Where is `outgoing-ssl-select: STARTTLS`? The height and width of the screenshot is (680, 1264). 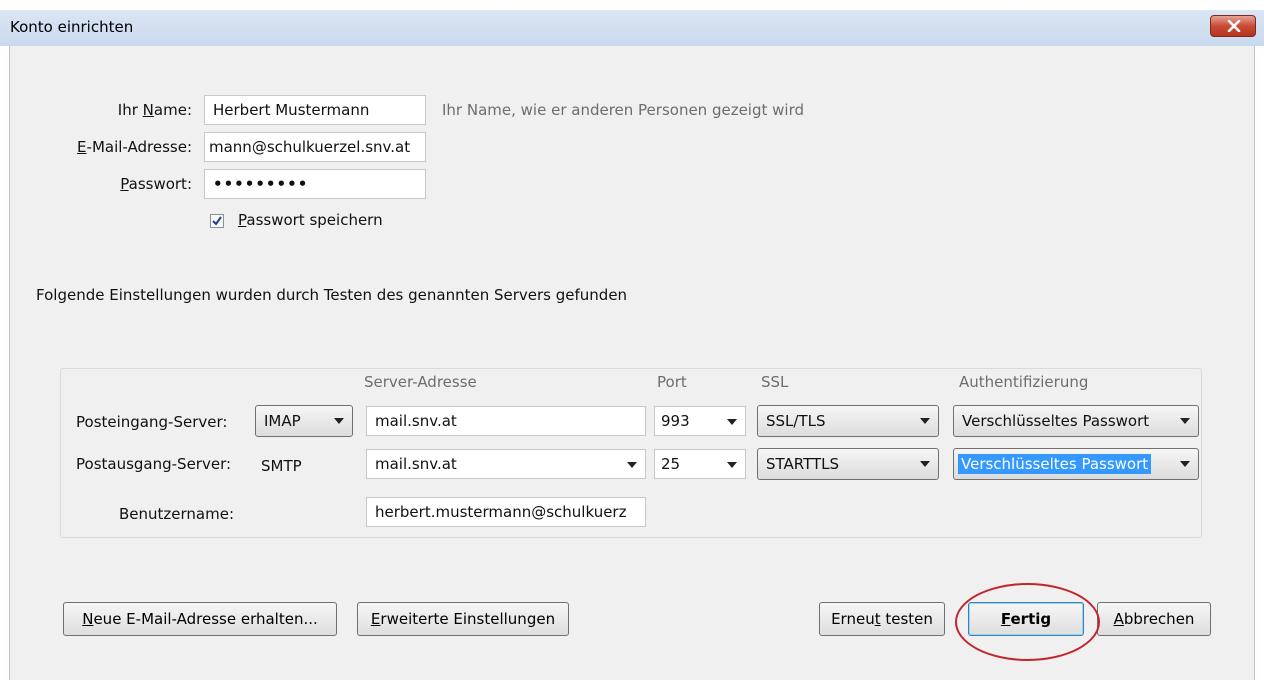 outgoing-ssl-select: STARTTLS is located at coordinates (848, 464).